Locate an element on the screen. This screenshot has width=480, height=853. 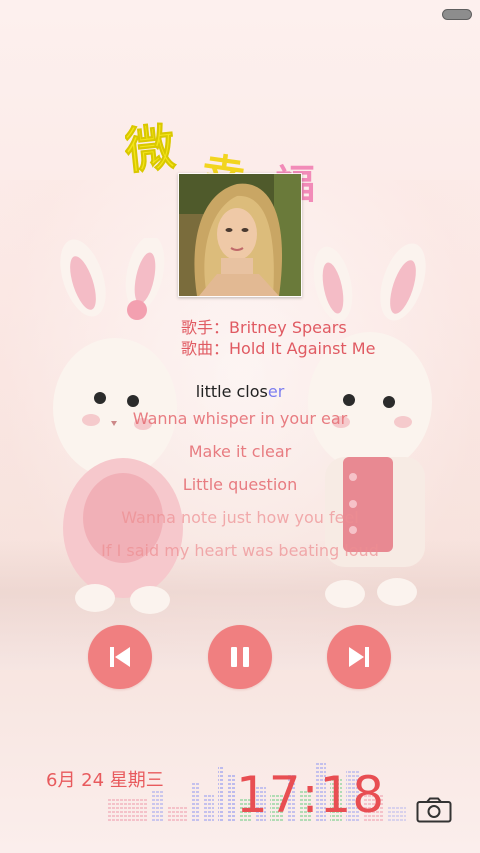
album-art is located at coordinates (240, 235).